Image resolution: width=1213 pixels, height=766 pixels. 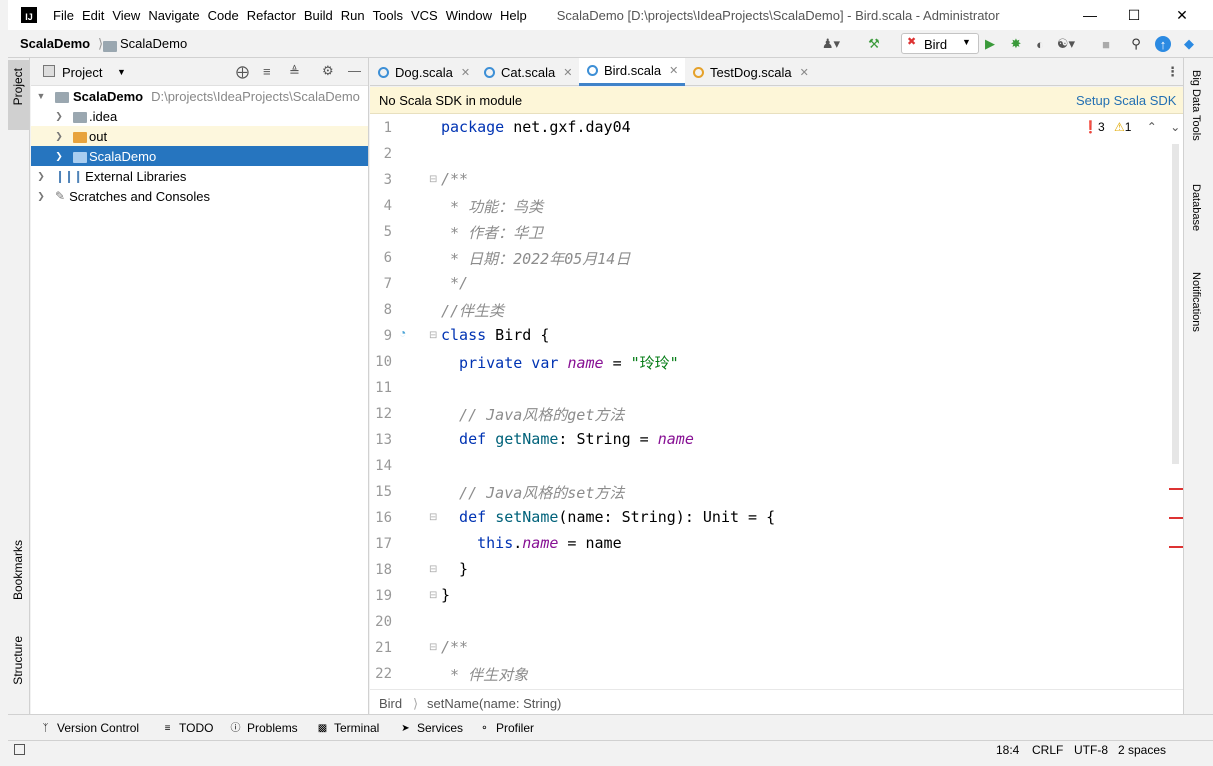 I want to click on list-icon: ≡, so click(x=167, y=728).